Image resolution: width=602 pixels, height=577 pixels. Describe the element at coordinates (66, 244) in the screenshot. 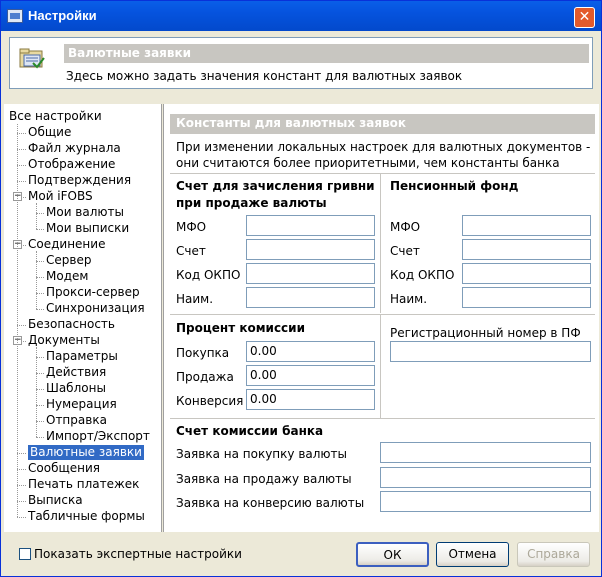

I see `tree-item: Соединение` at that location.